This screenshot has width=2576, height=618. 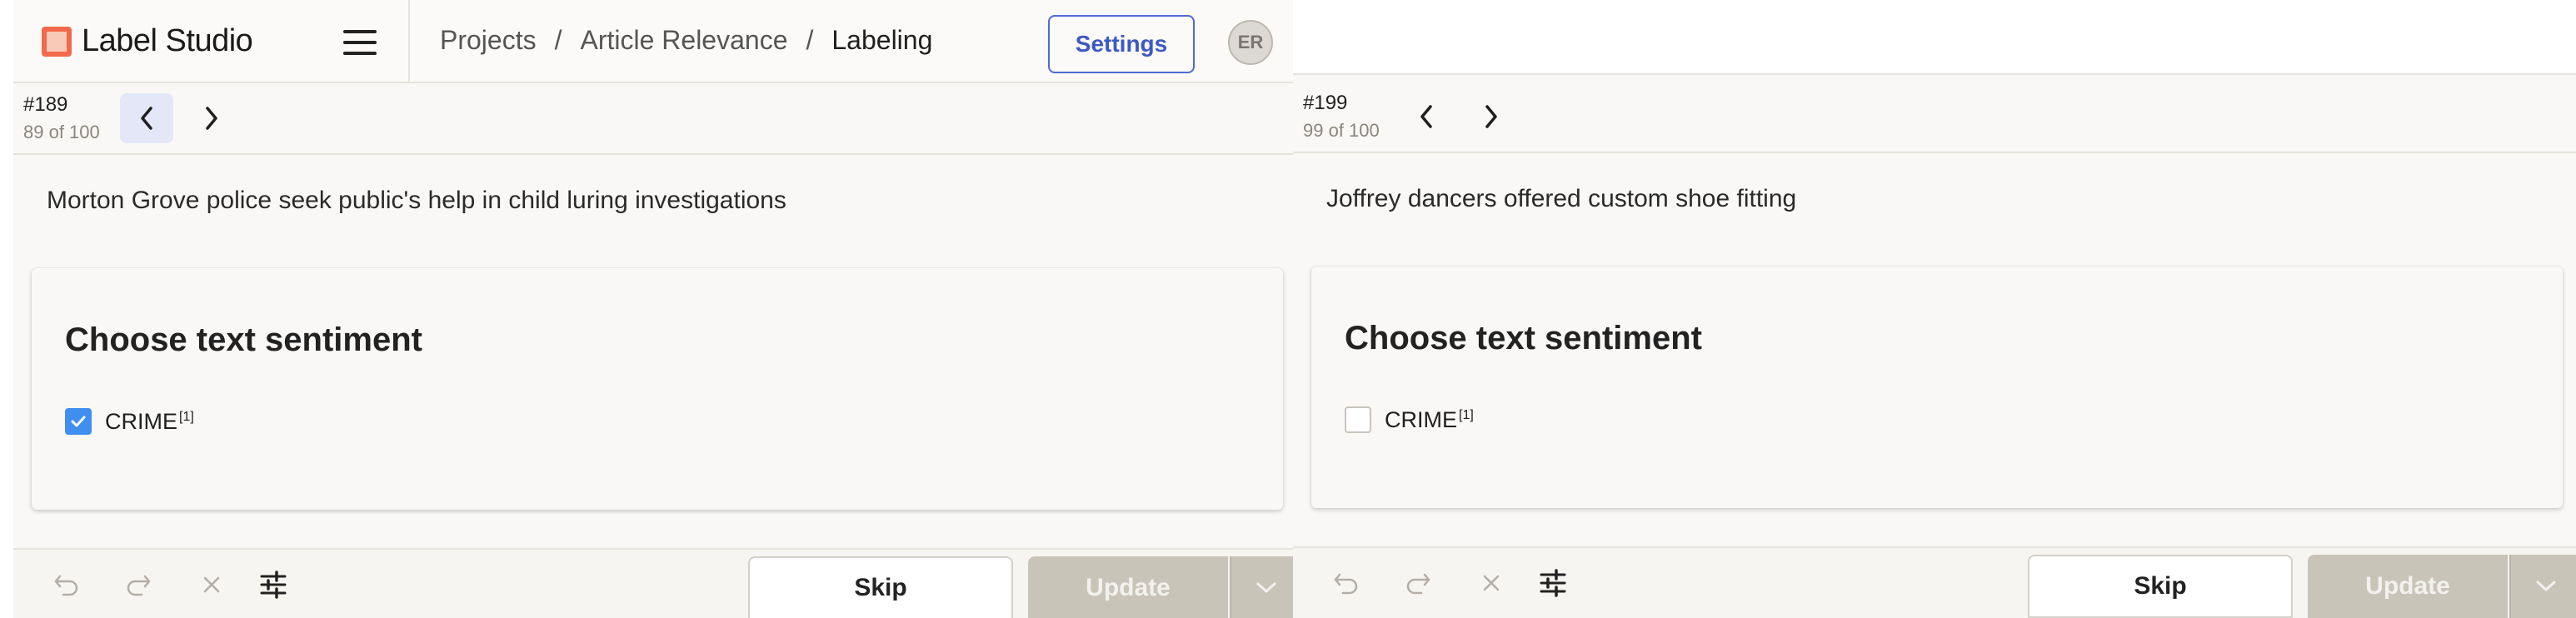 What do you see at coordinates (61, 132) in the screenshot?
I see `task-count: 89 of 100` at bounding box center [61, 132].